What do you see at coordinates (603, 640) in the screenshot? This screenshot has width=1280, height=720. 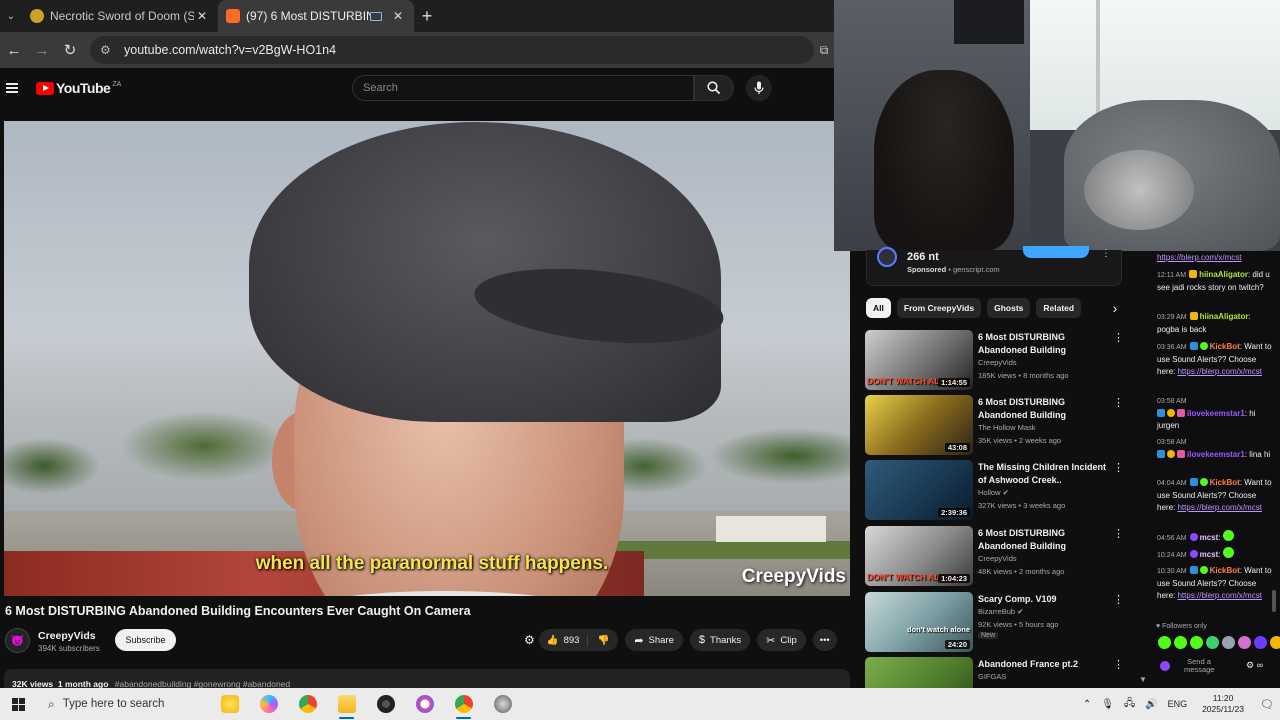 I see `dislike-button: 👎` at bounding box center [603, 640].